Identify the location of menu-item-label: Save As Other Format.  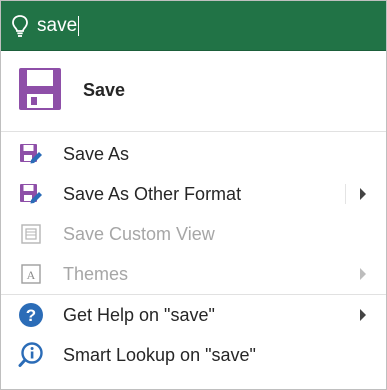
(152, 193).